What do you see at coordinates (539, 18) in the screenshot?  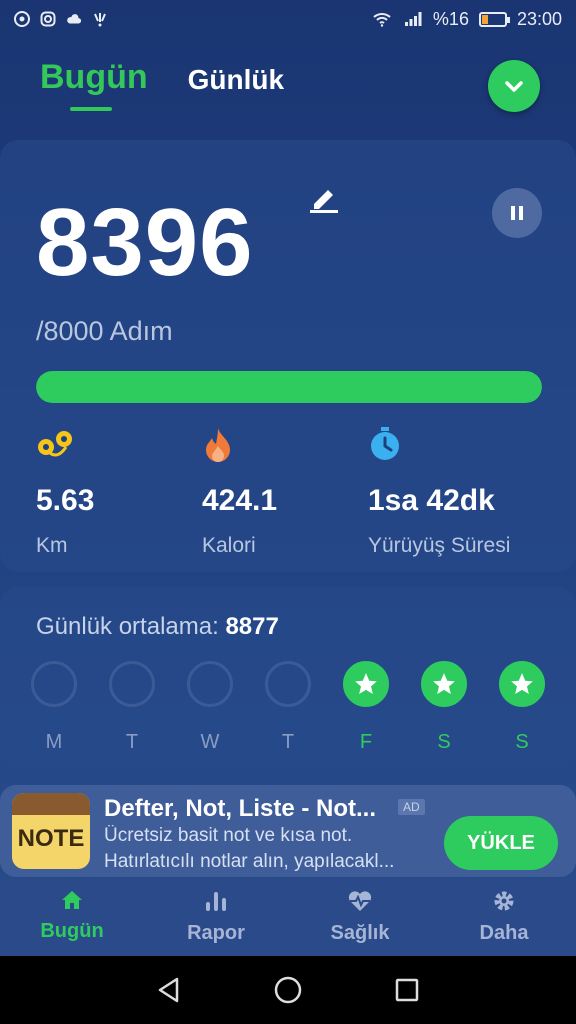 I see `clock: 23:00` at bounding box center [539, 18].